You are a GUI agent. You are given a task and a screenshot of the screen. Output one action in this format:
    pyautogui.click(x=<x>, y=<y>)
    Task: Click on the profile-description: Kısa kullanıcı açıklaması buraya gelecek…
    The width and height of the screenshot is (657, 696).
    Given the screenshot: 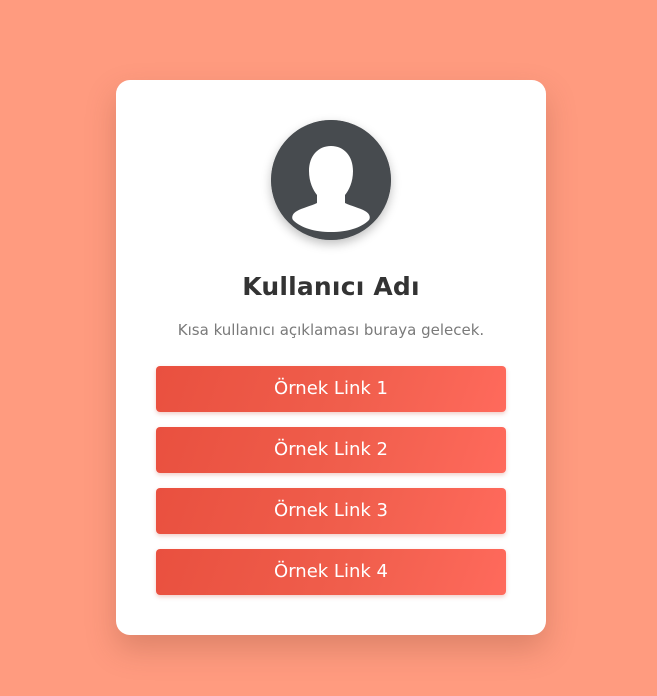 What is the action you would take?
    pyautogui.click(x=331, y=330)
    